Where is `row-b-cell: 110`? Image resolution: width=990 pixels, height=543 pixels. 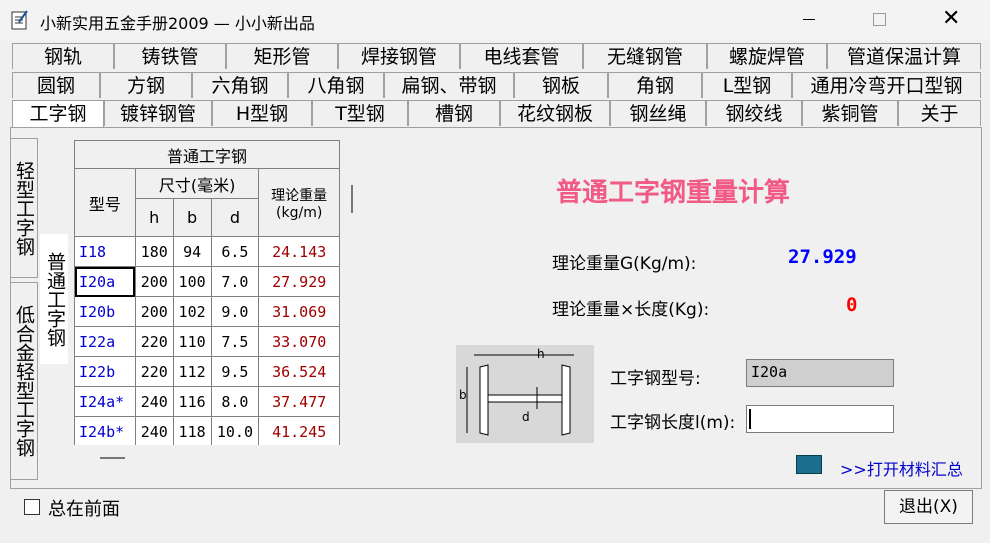
row-b-cell: 110 is located at coordinates (192, 341).